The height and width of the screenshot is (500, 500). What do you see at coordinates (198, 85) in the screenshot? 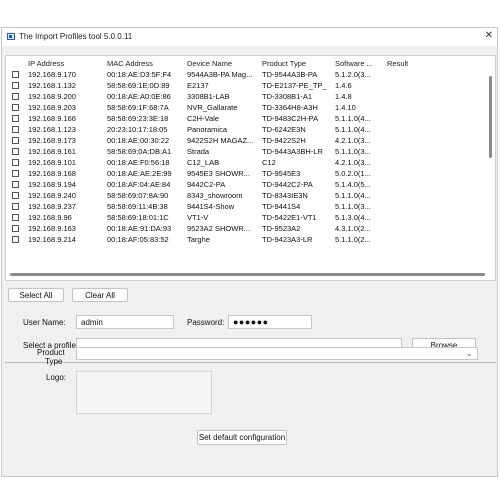
I see `device-name-cell: E2137` at bounding box center [198, 85].